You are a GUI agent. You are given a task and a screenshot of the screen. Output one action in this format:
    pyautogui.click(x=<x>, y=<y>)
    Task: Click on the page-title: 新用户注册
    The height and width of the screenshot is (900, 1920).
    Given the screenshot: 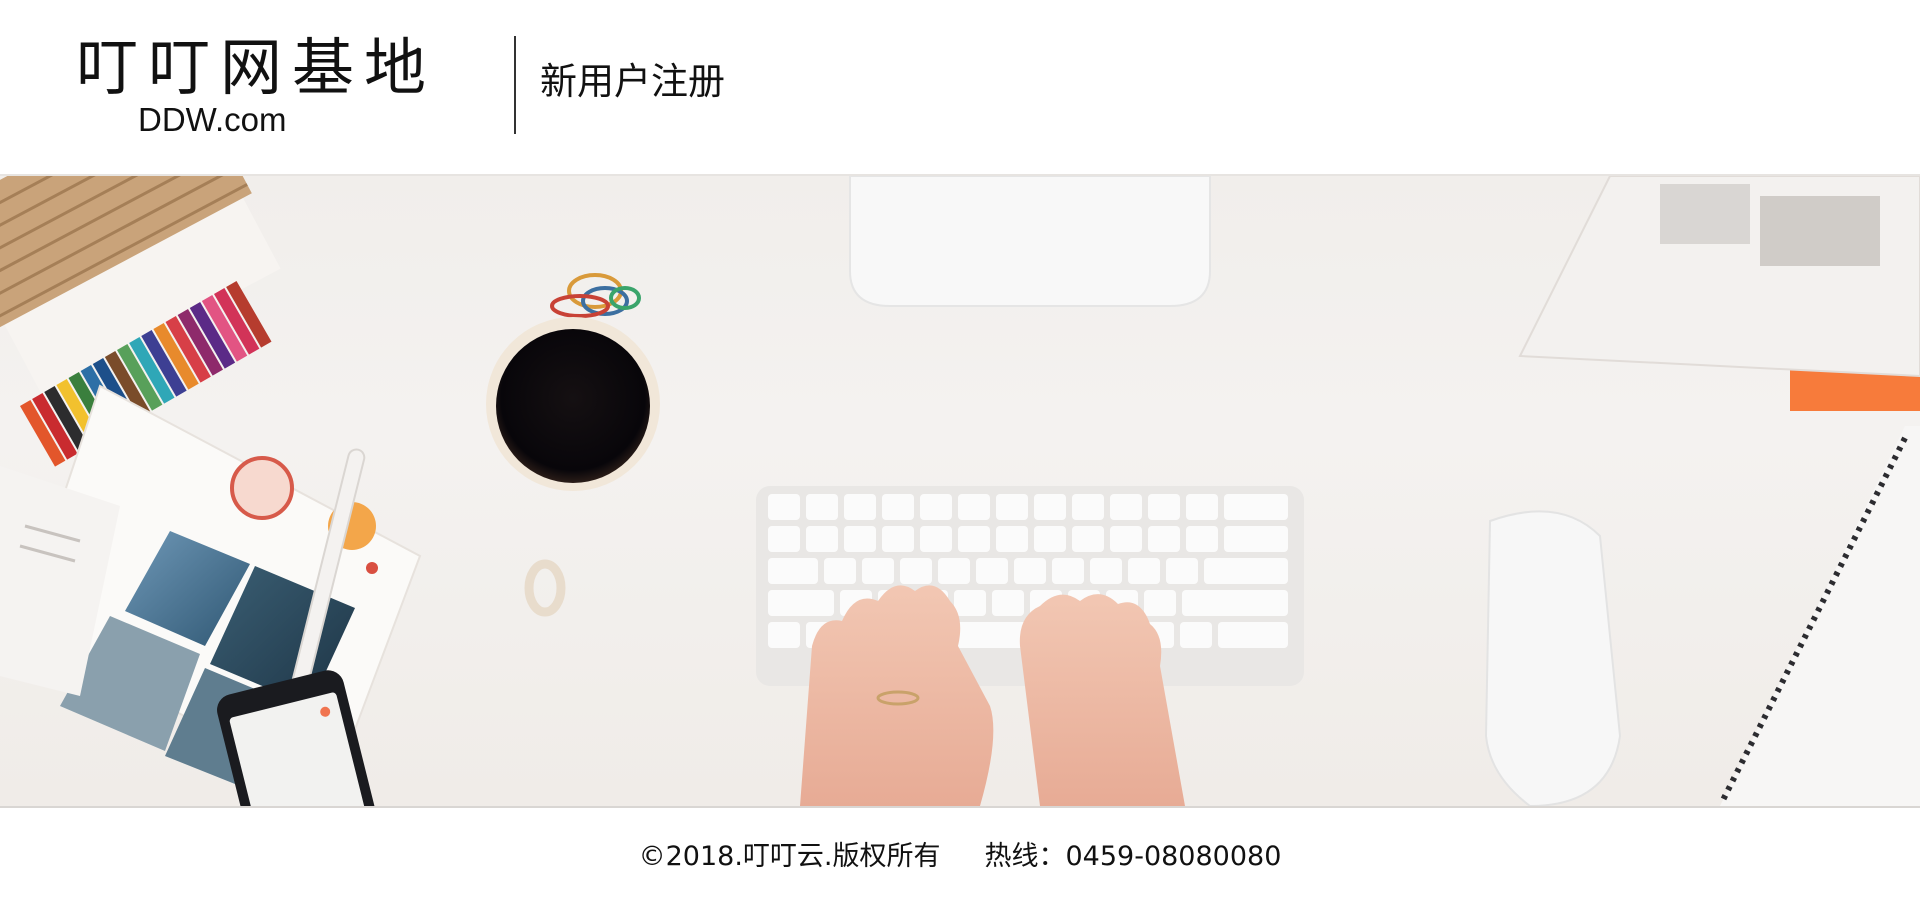 What is the action you would take?
    pyautogui.click(x=632, y=81)
    